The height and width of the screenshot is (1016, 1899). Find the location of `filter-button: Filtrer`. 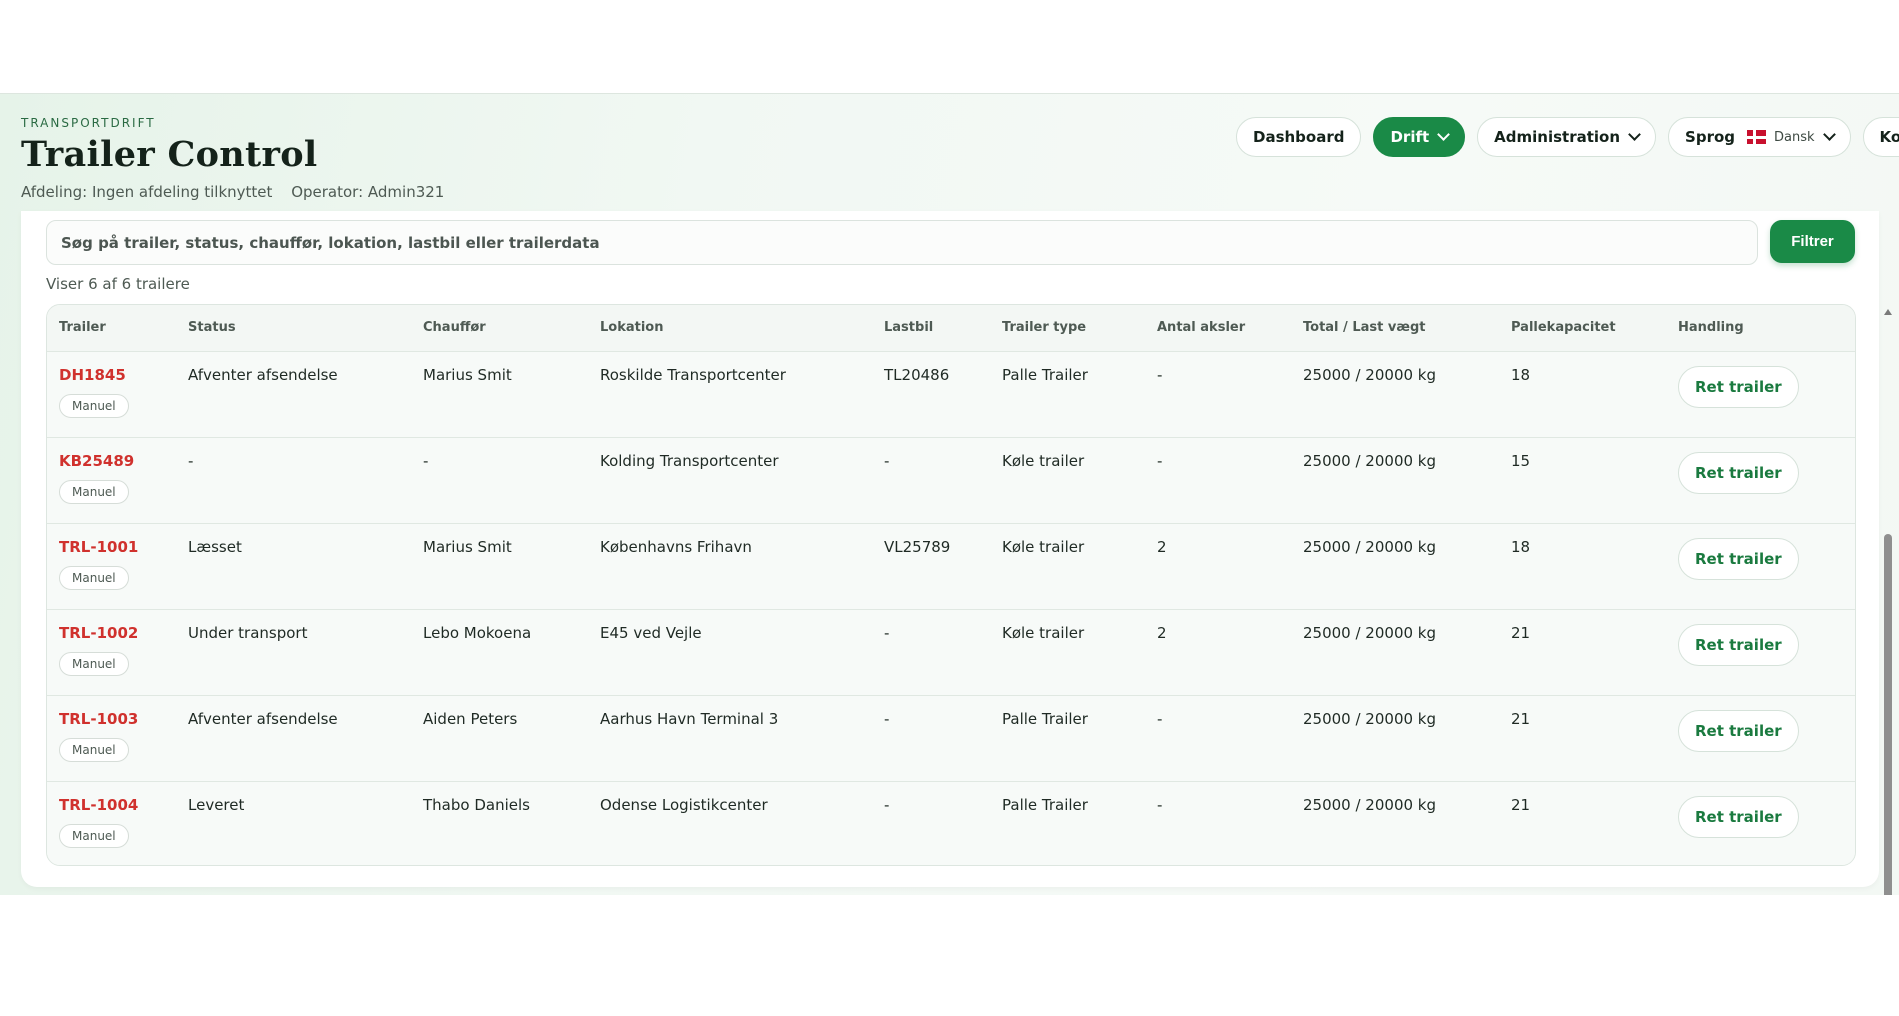

filter-button: Filtrer is located at coordinates (1812, 241).